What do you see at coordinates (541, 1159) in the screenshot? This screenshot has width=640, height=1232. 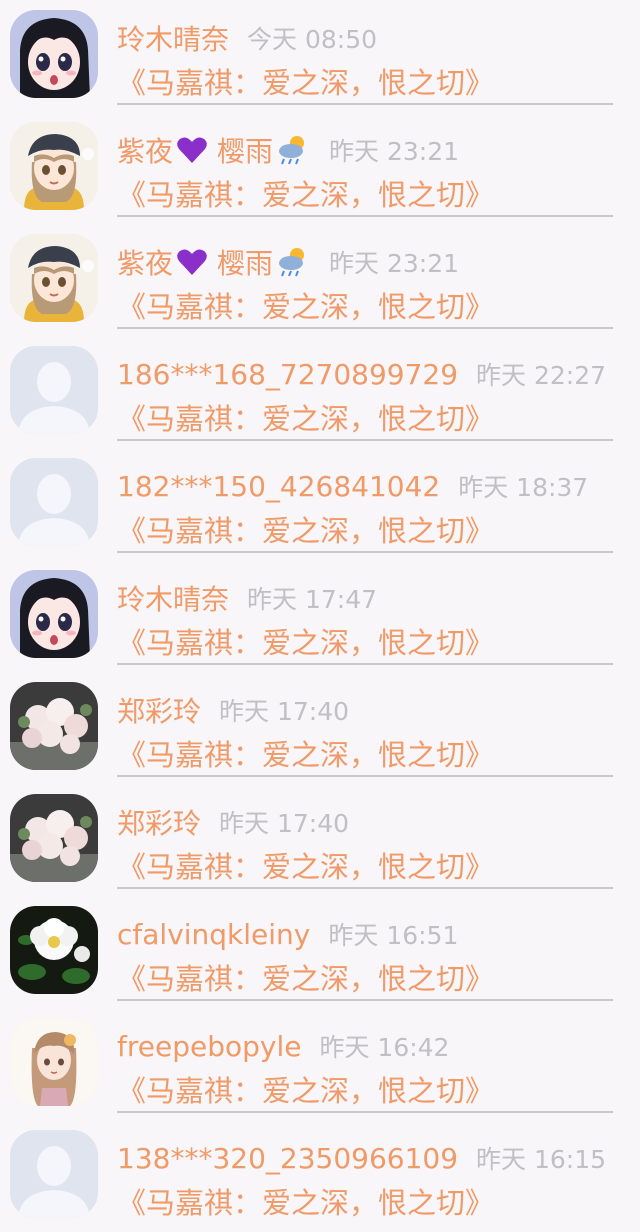 I see `timestamp: 昨天 16:15` at bounding box center [541, 1159].